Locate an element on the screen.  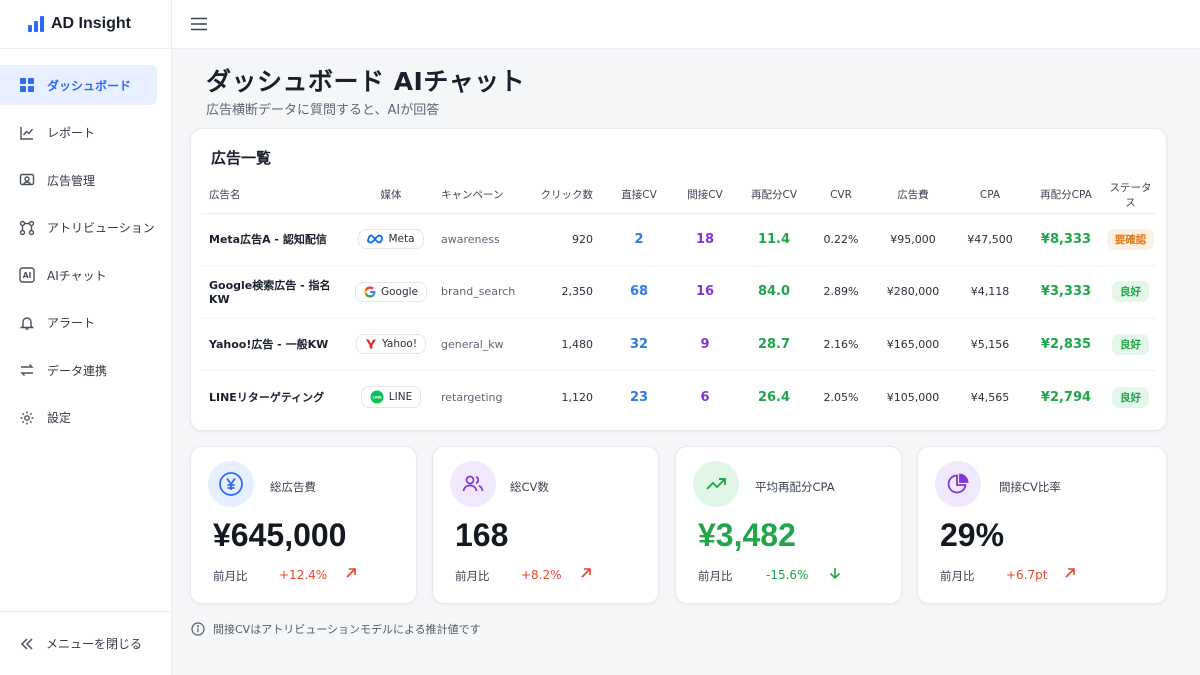
brand: AD Insight is located at coordinates (85, 24).